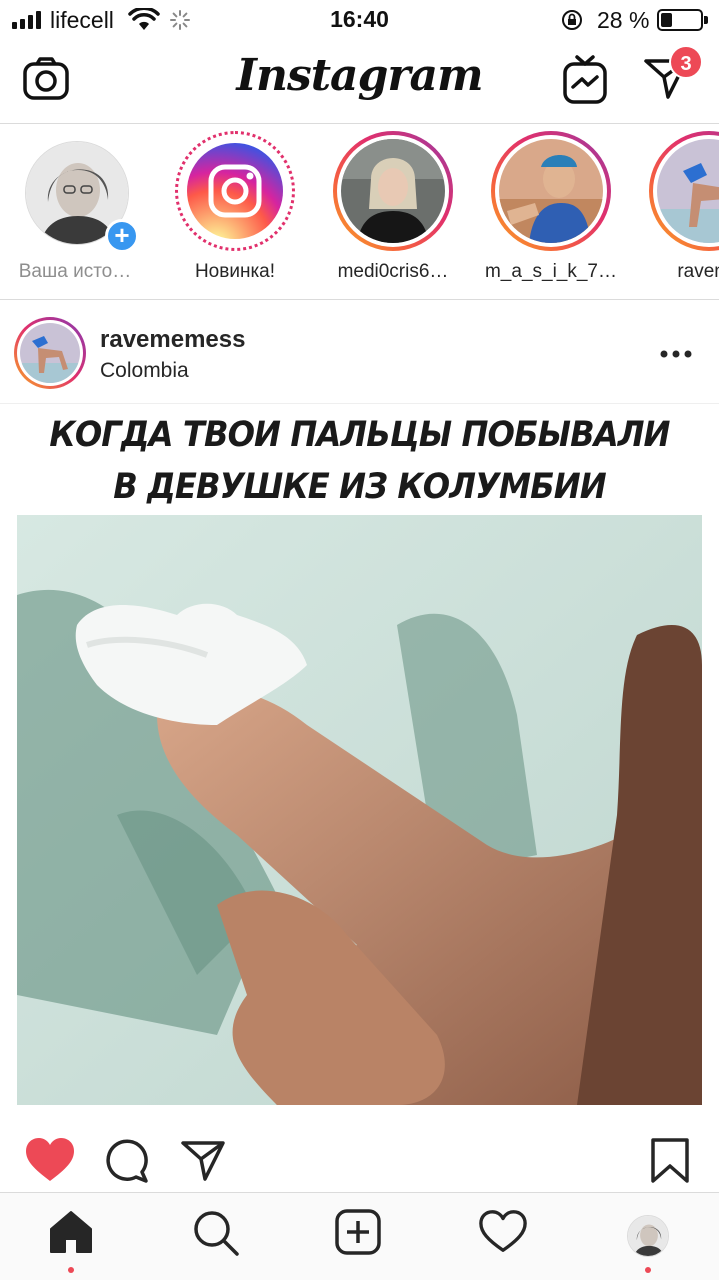  I want to click on post-author-avatar, so click(50, 353).